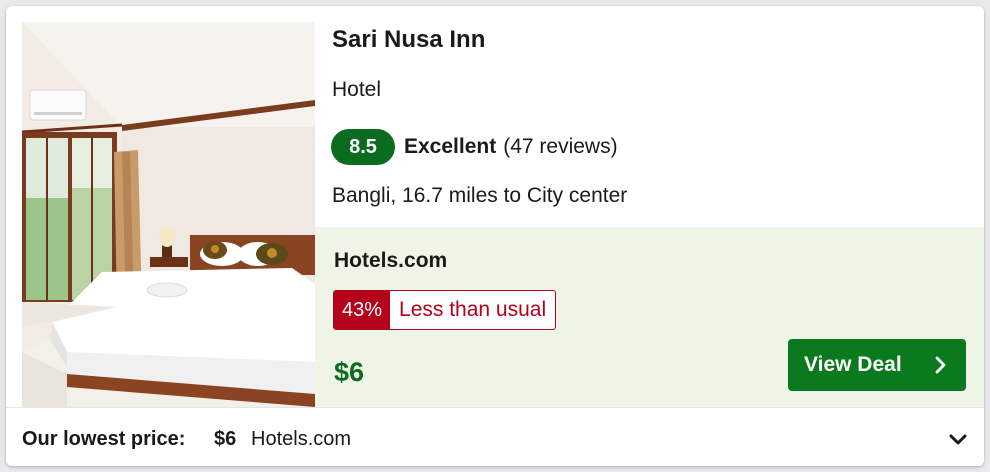 Image resolution: width=990 pixels, height=472 pixels. I want to click on lowest-price-value: $6, so click(225, 439).